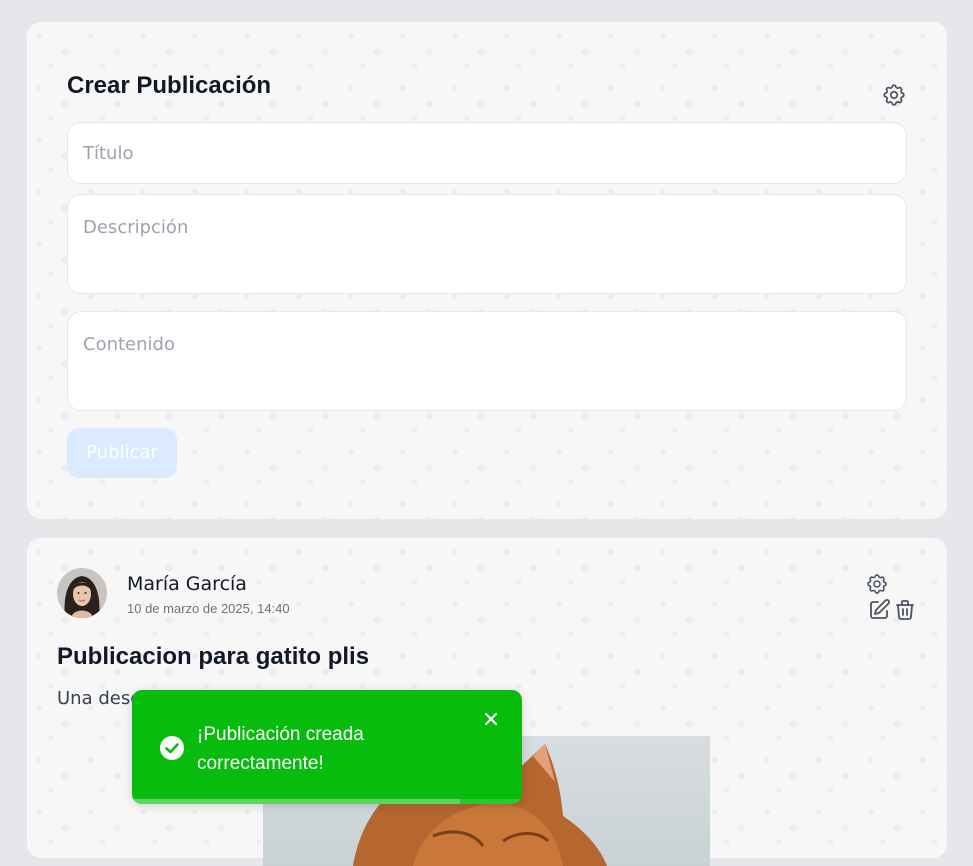 The width and height of the screenshot is (973, 866). Describe the element at coordinates (213, 656) in the screenshot. I see `post-title: Publicacion para gatito plis` at that location.